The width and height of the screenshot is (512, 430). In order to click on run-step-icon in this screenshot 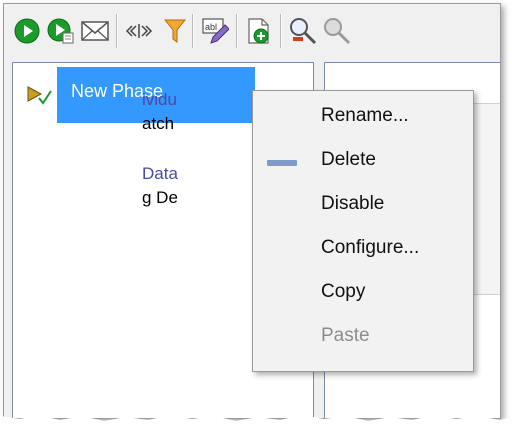, I will do `click(60, 31)`.